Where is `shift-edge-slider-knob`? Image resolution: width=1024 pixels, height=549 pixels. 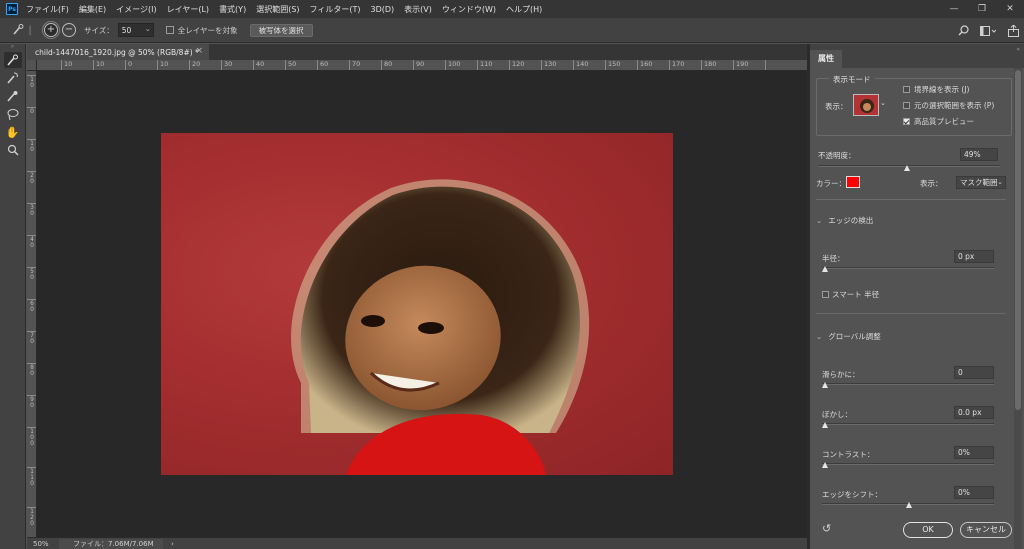
shift-edge-slider-knob is located at coordinates (909, 505).